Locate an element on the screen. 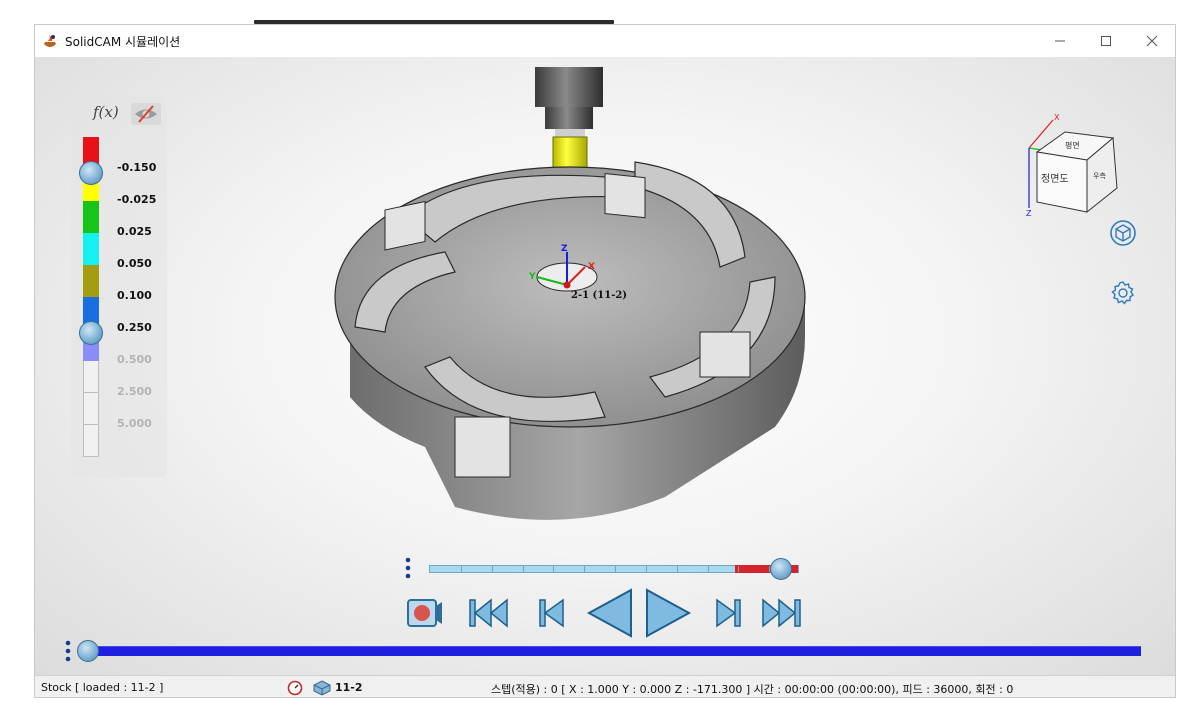 This screenshot has width=1200, height=720. timeline-track is located at coordinates (614, 569).